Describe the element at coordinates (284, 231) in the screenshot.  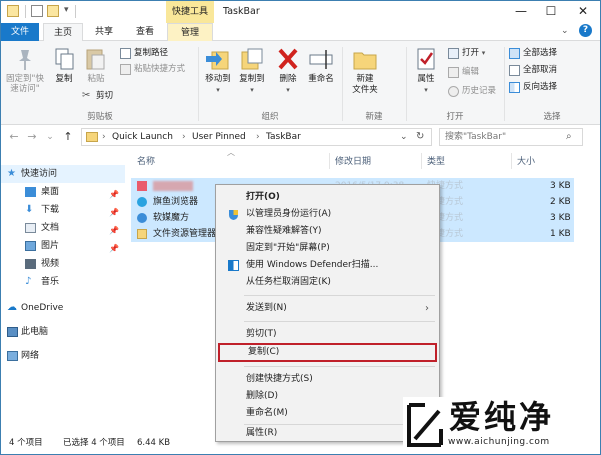
I see `menu-label: 兼容性疑难解答(Y)` at that location.